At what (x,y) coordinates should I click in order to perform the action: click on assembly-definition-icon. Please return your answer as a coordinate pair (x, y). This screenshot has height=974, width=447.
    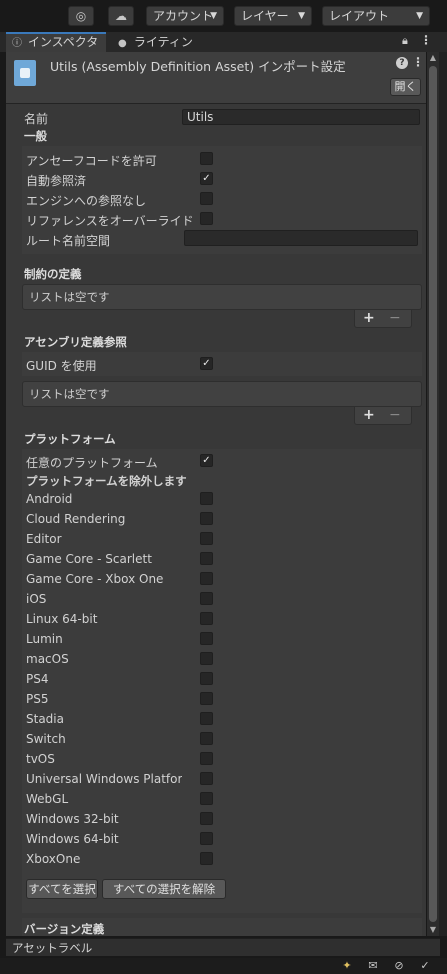
    Looking at the image, I should click on (25, 73).